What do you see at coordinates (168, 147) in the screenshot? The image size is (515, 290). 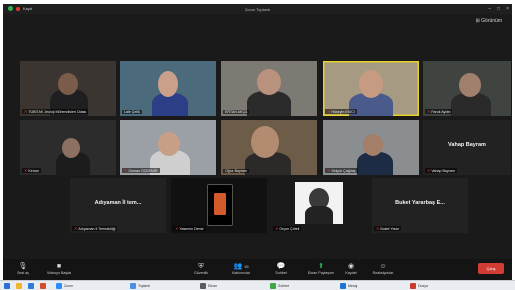 I see `participant-tile: ✕ Osman ÖZDEMİR` at bounding box center [168, 147].